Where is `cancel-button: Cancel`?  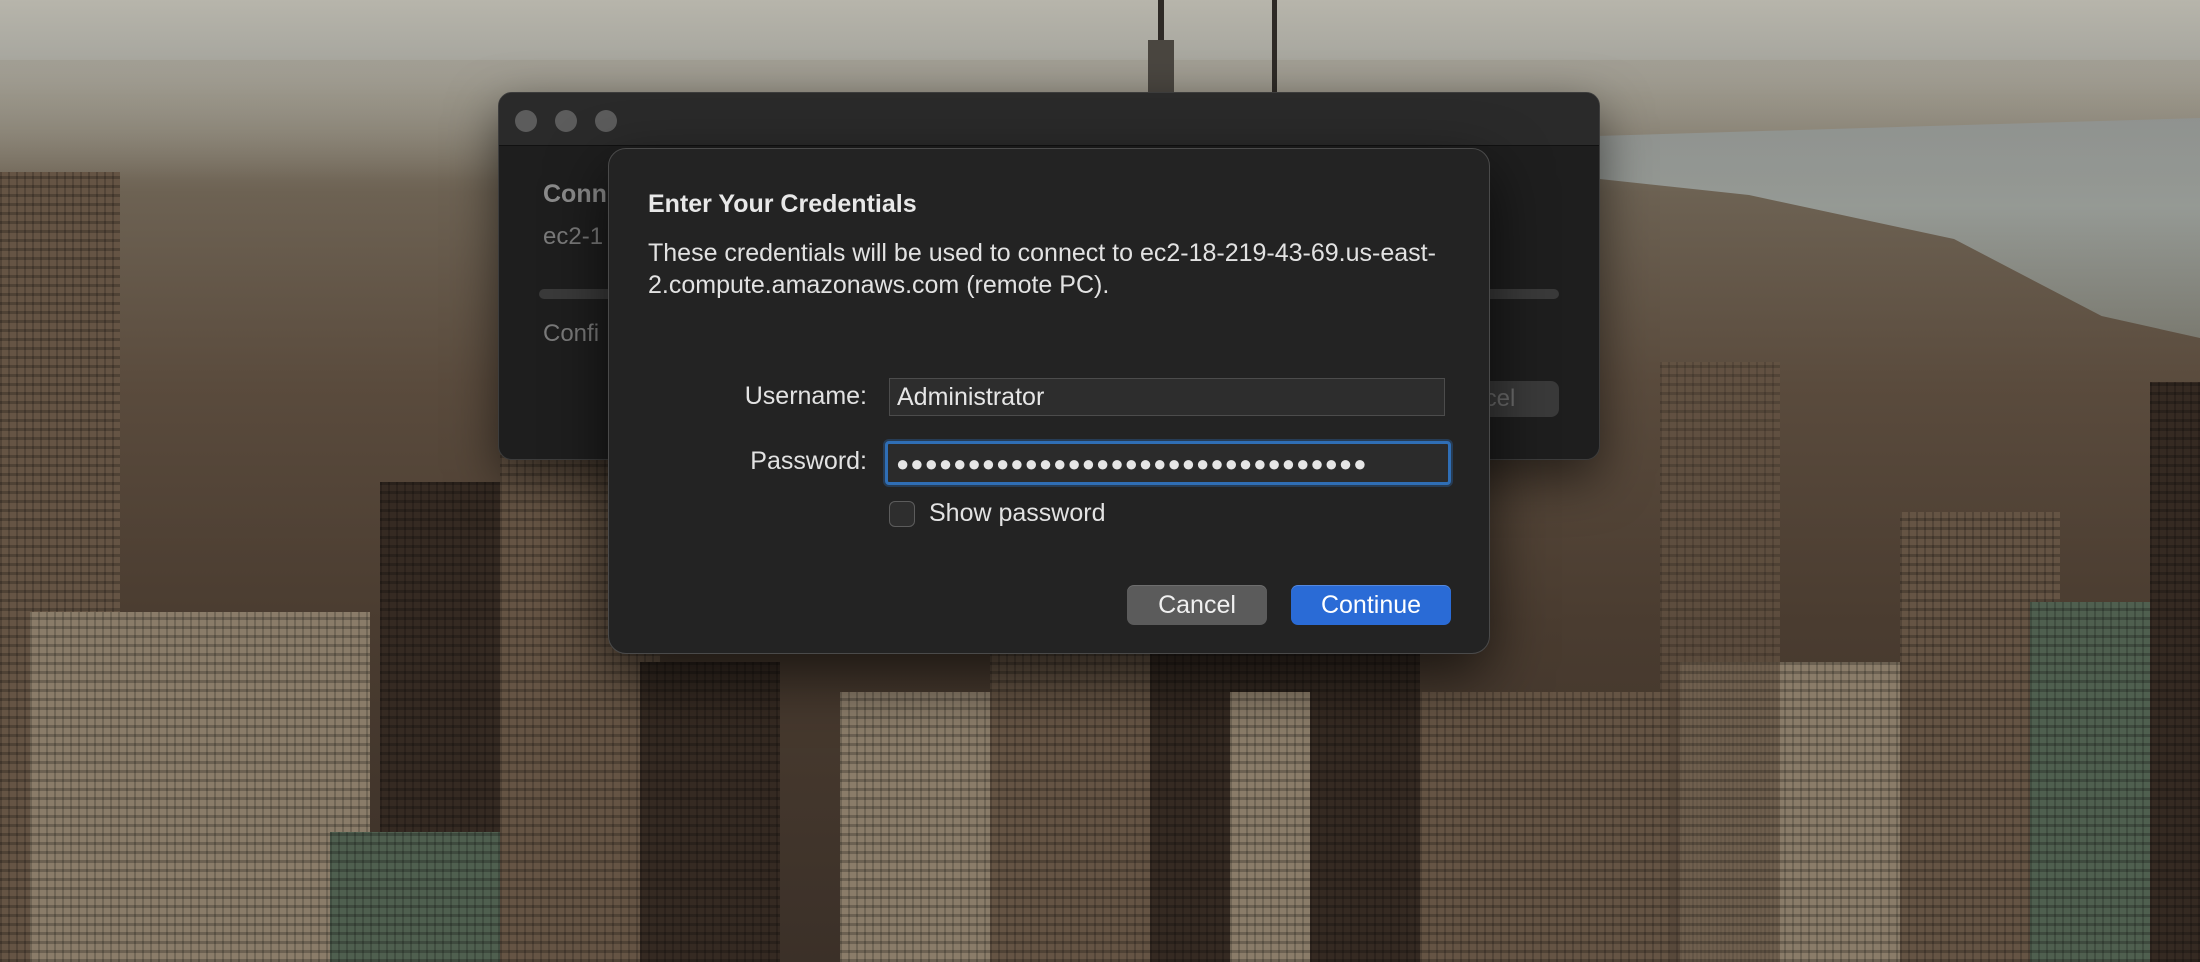
cancel-button: Cancel is located at coordinates (1197, 605).